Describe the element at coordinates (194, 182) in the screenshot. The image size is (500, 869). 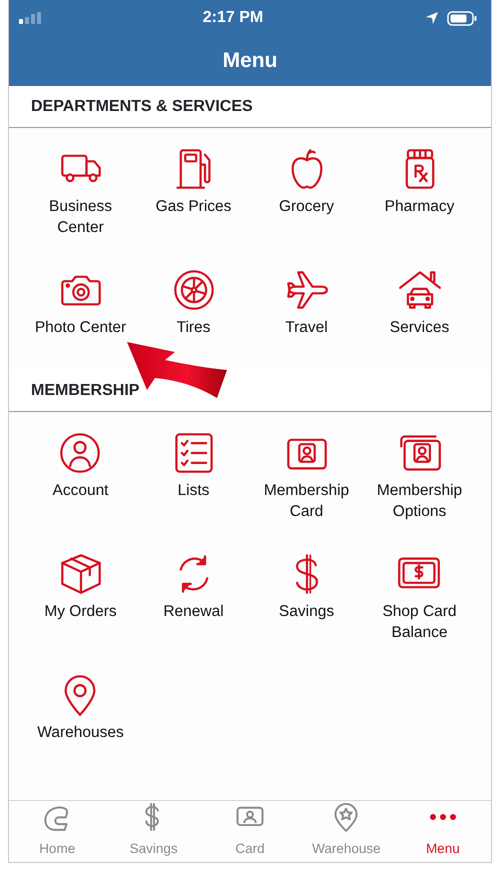
I see `shortcut-button: Gas Prices` at that location.